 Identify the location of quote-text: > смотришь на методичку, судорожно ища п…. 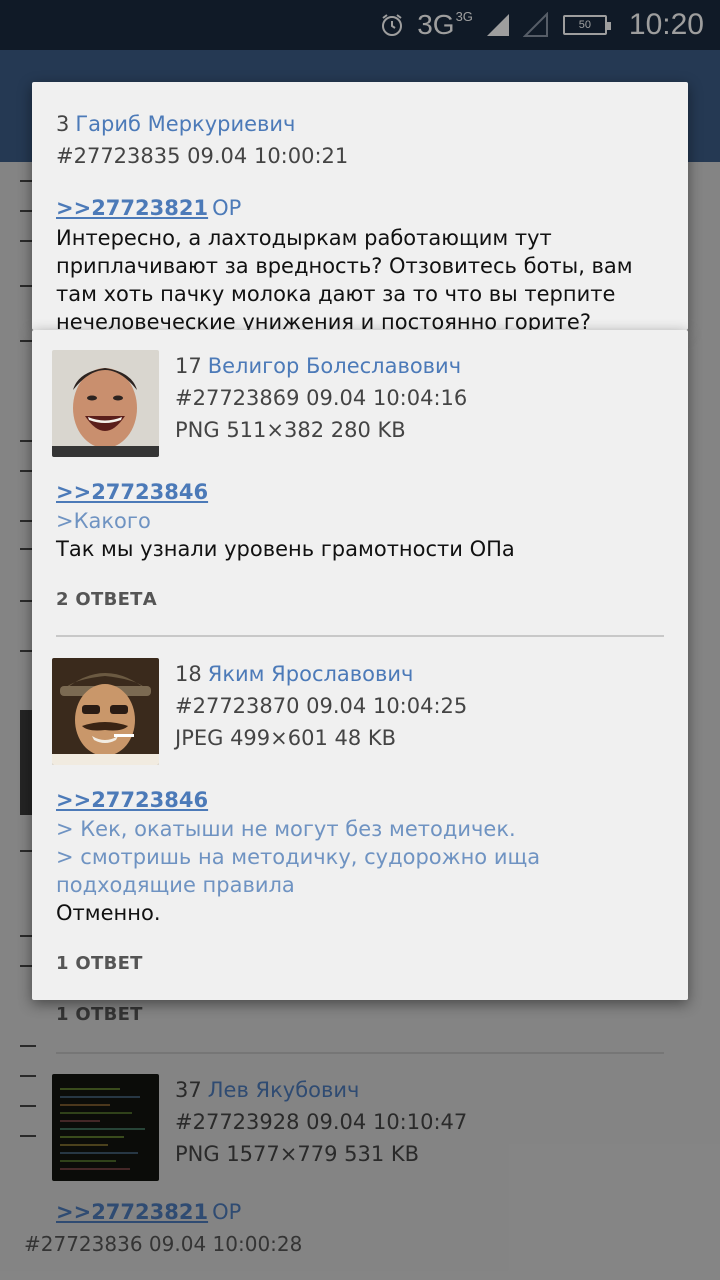
(298, 871).